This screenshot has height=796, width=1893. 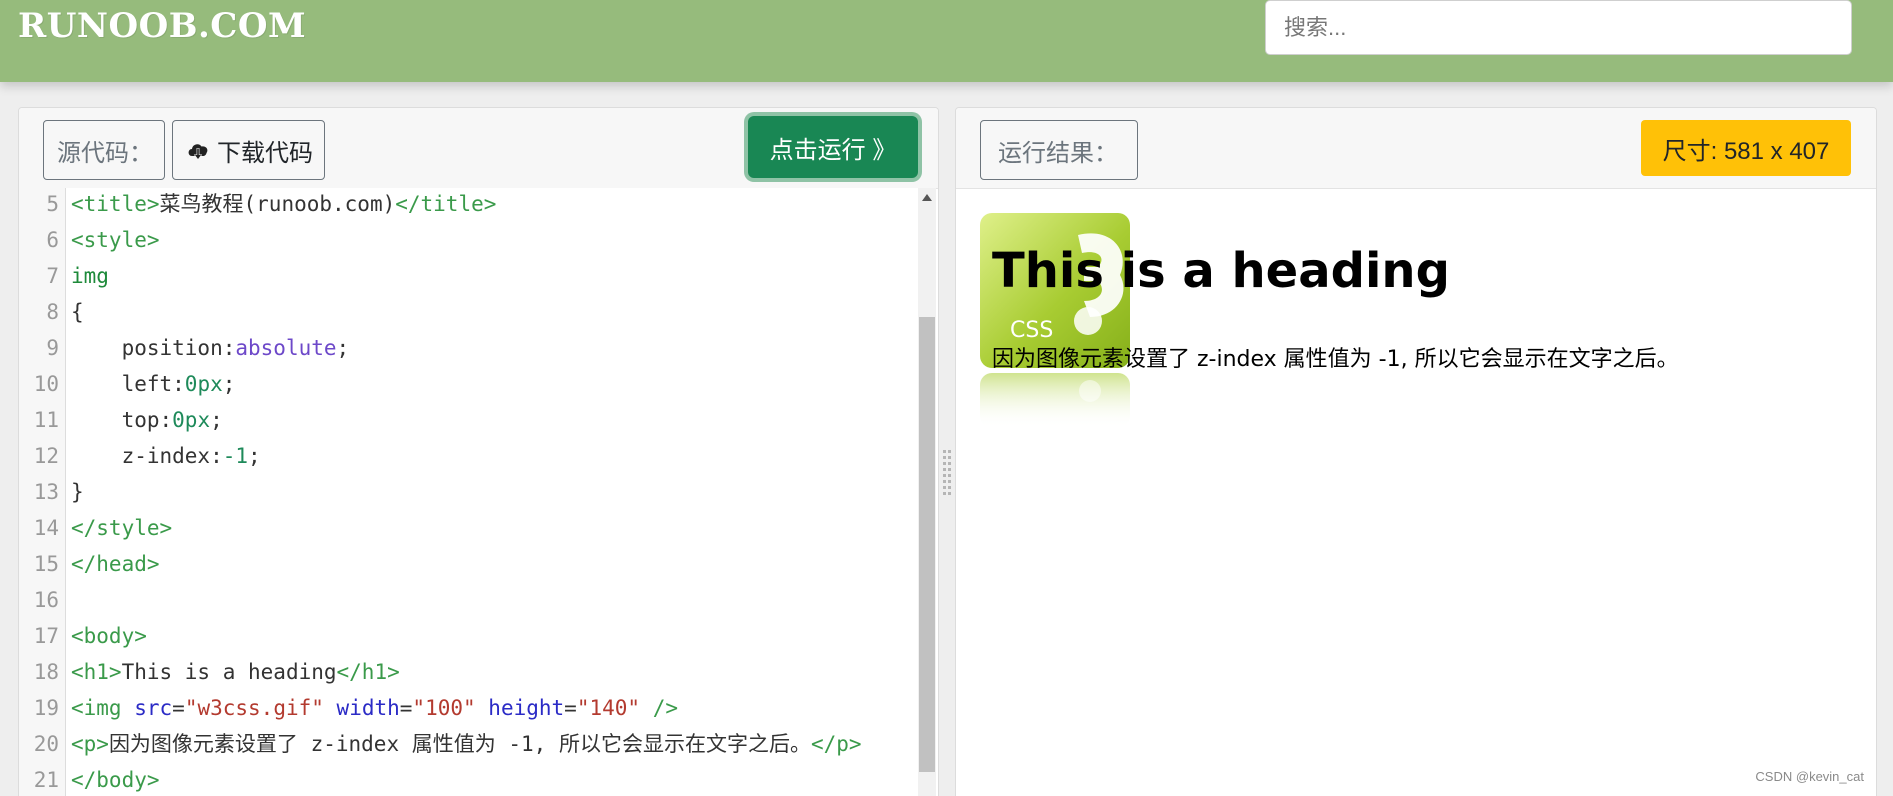 I want to click on code-token: </body>, so click(x=115, y=780).